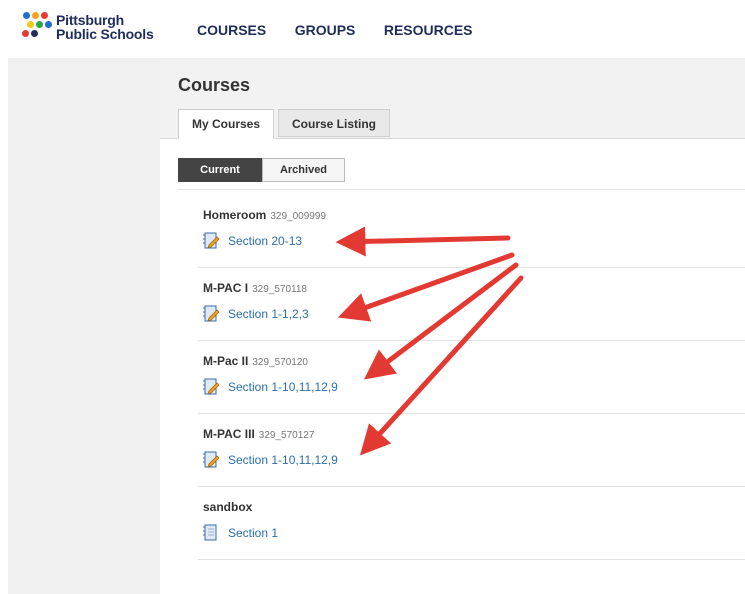  I want to click on course-title: M-PAC III 329_570127, so click(258, 434).